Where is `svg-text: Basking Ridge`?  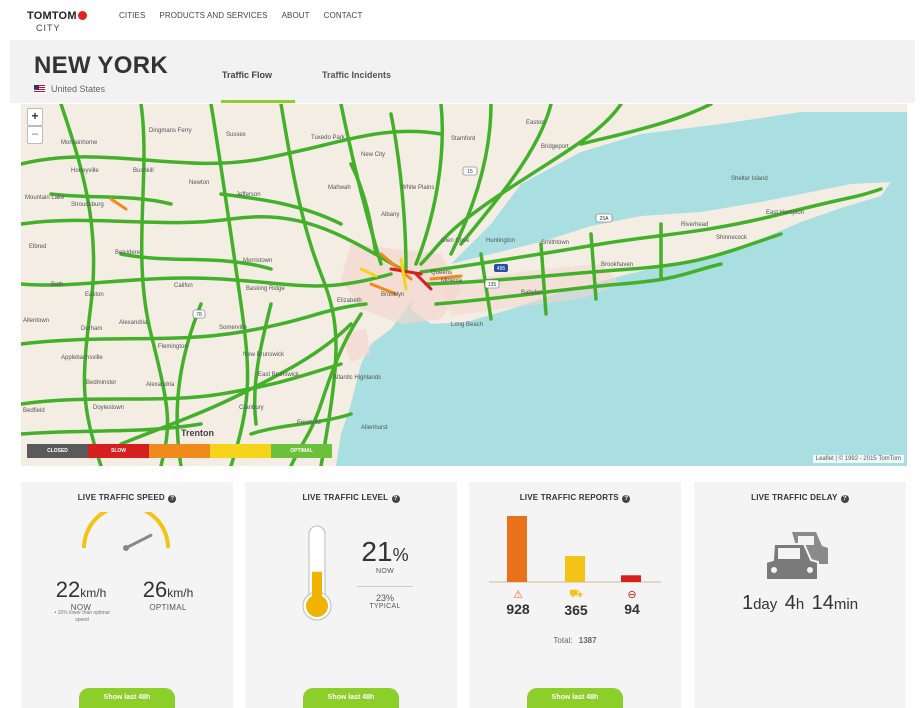 svg-text: Basking Ridge is located at coordinates (265, 289).